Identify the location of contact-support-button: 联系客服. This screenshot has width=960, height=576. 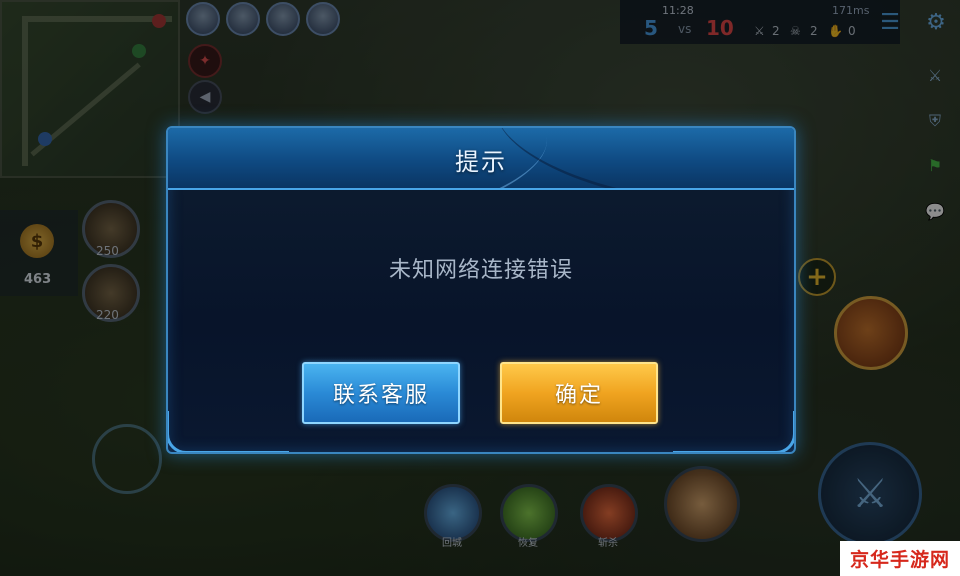
(381, 393).